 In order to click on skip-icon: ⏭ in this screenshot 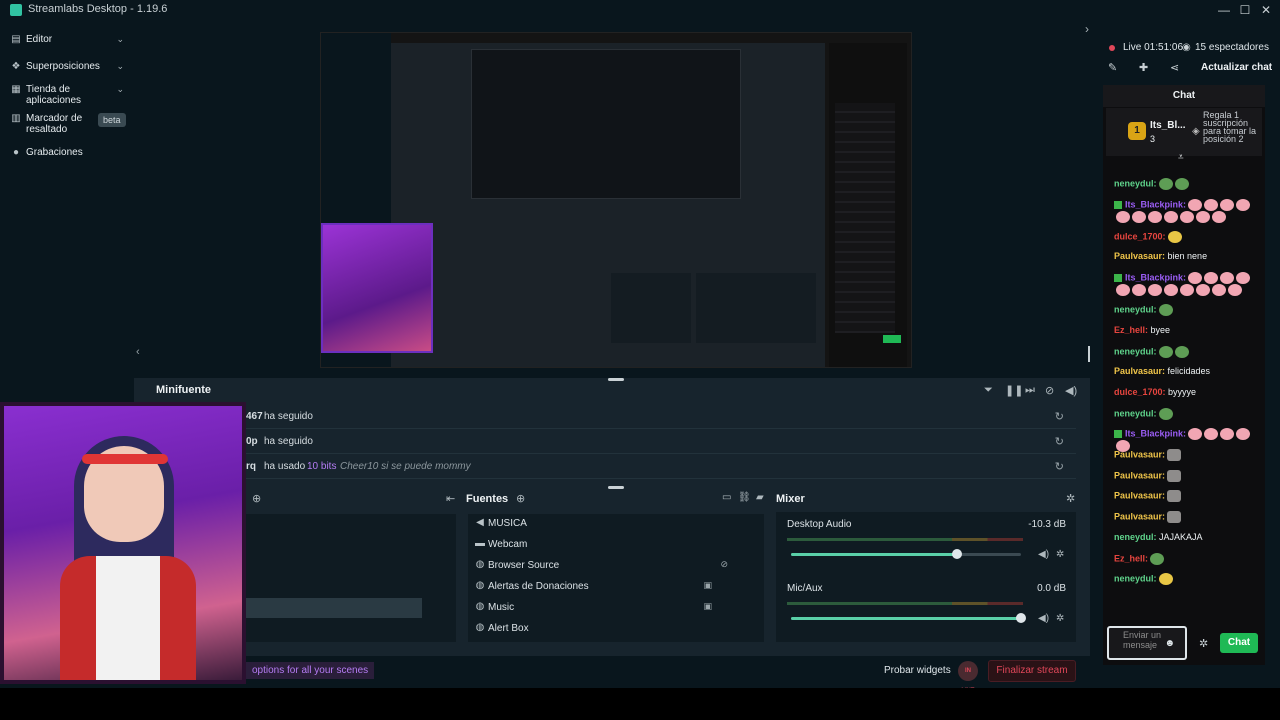, I will do `click(1030, 390)`.